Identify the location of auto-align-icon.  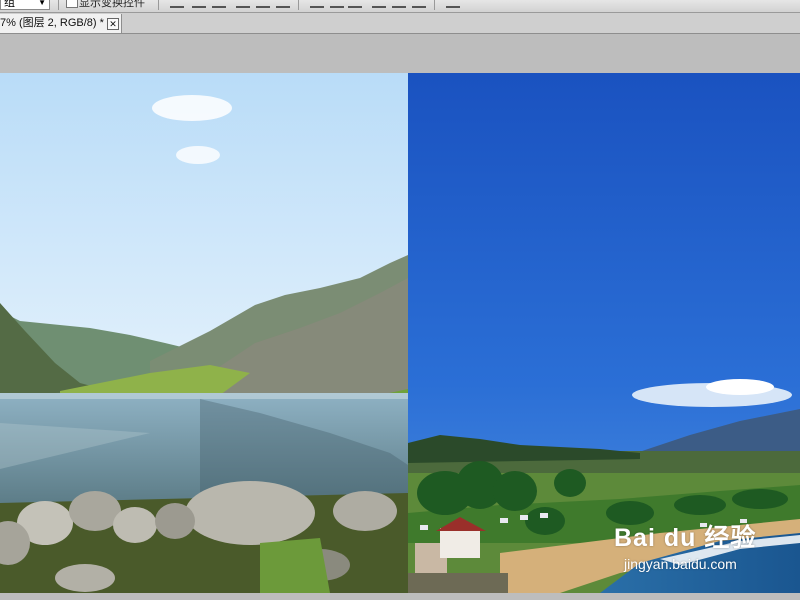
(453, 4).